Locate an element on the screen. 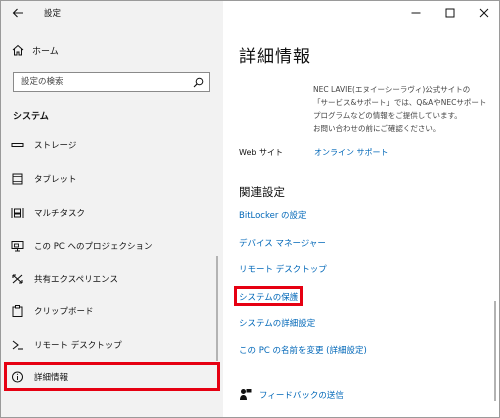  sidebar-item-label: マルチタスク is located at coordinates (60, 214).